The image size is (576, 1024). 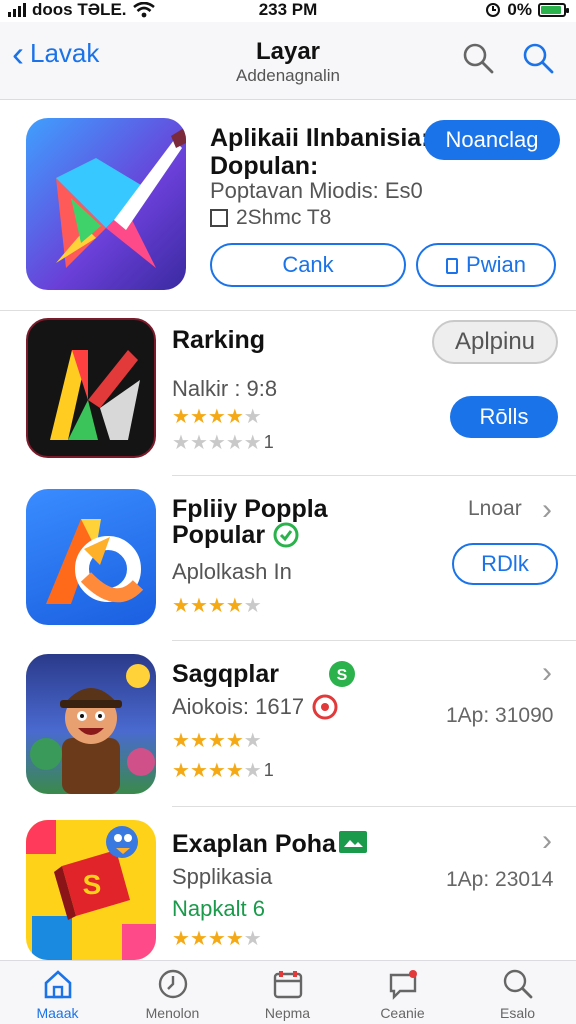 What do you see at coordinates (403, 985) in the screenshot?
I see `chat-icon` at bounding box center [403, 985].